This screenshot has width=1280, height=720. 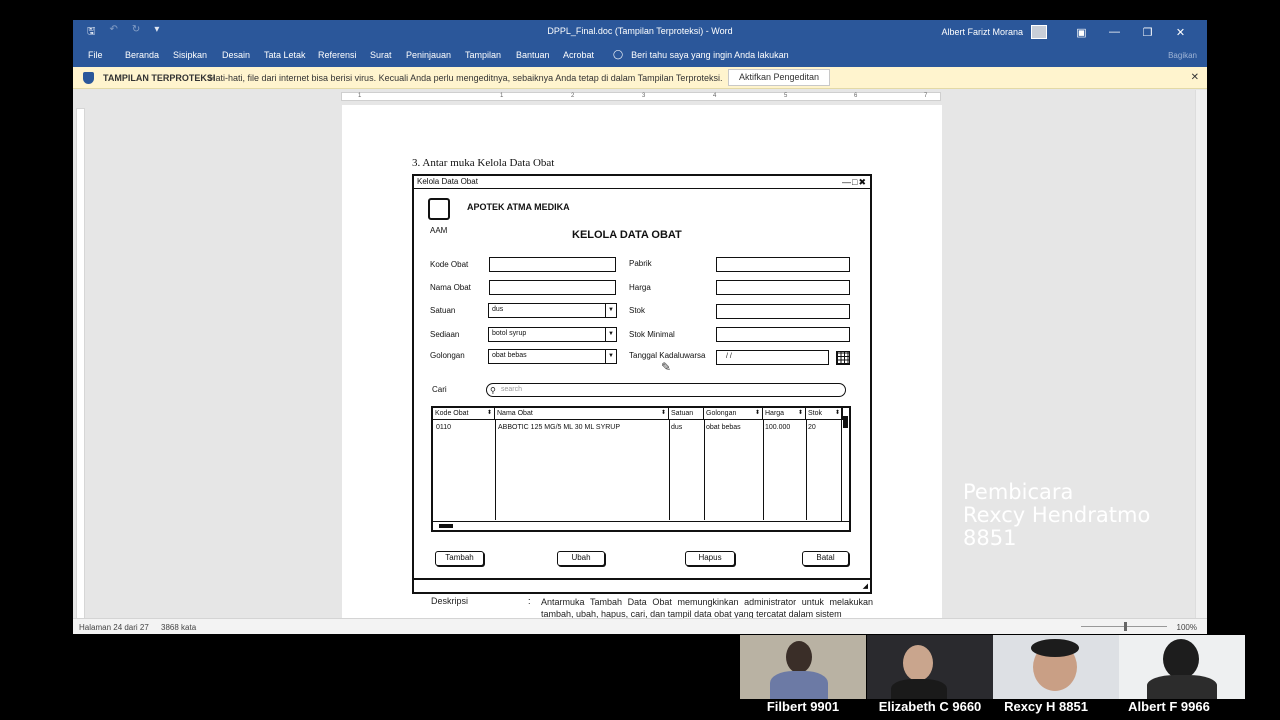 What do you see at coordinates (1081, 32) in the screenshot?
I see `ribbon-display-icon: ▣` at bounding box center [1081, 32].